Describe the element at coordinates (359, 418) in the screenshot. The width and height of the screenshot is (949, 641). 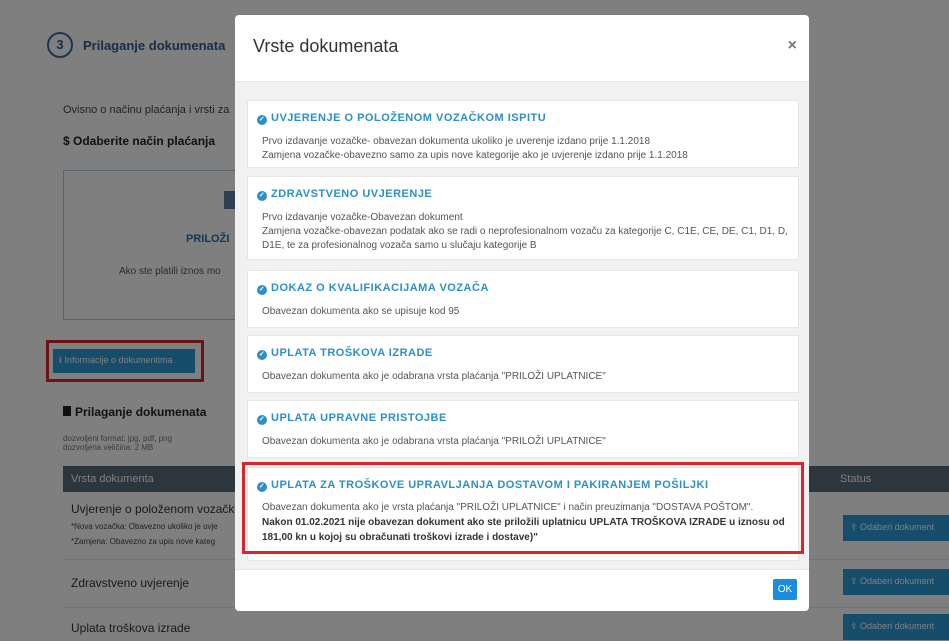
I see `card-title-text: UPLATA UPRAVNE PRISTOJBE` at that location.